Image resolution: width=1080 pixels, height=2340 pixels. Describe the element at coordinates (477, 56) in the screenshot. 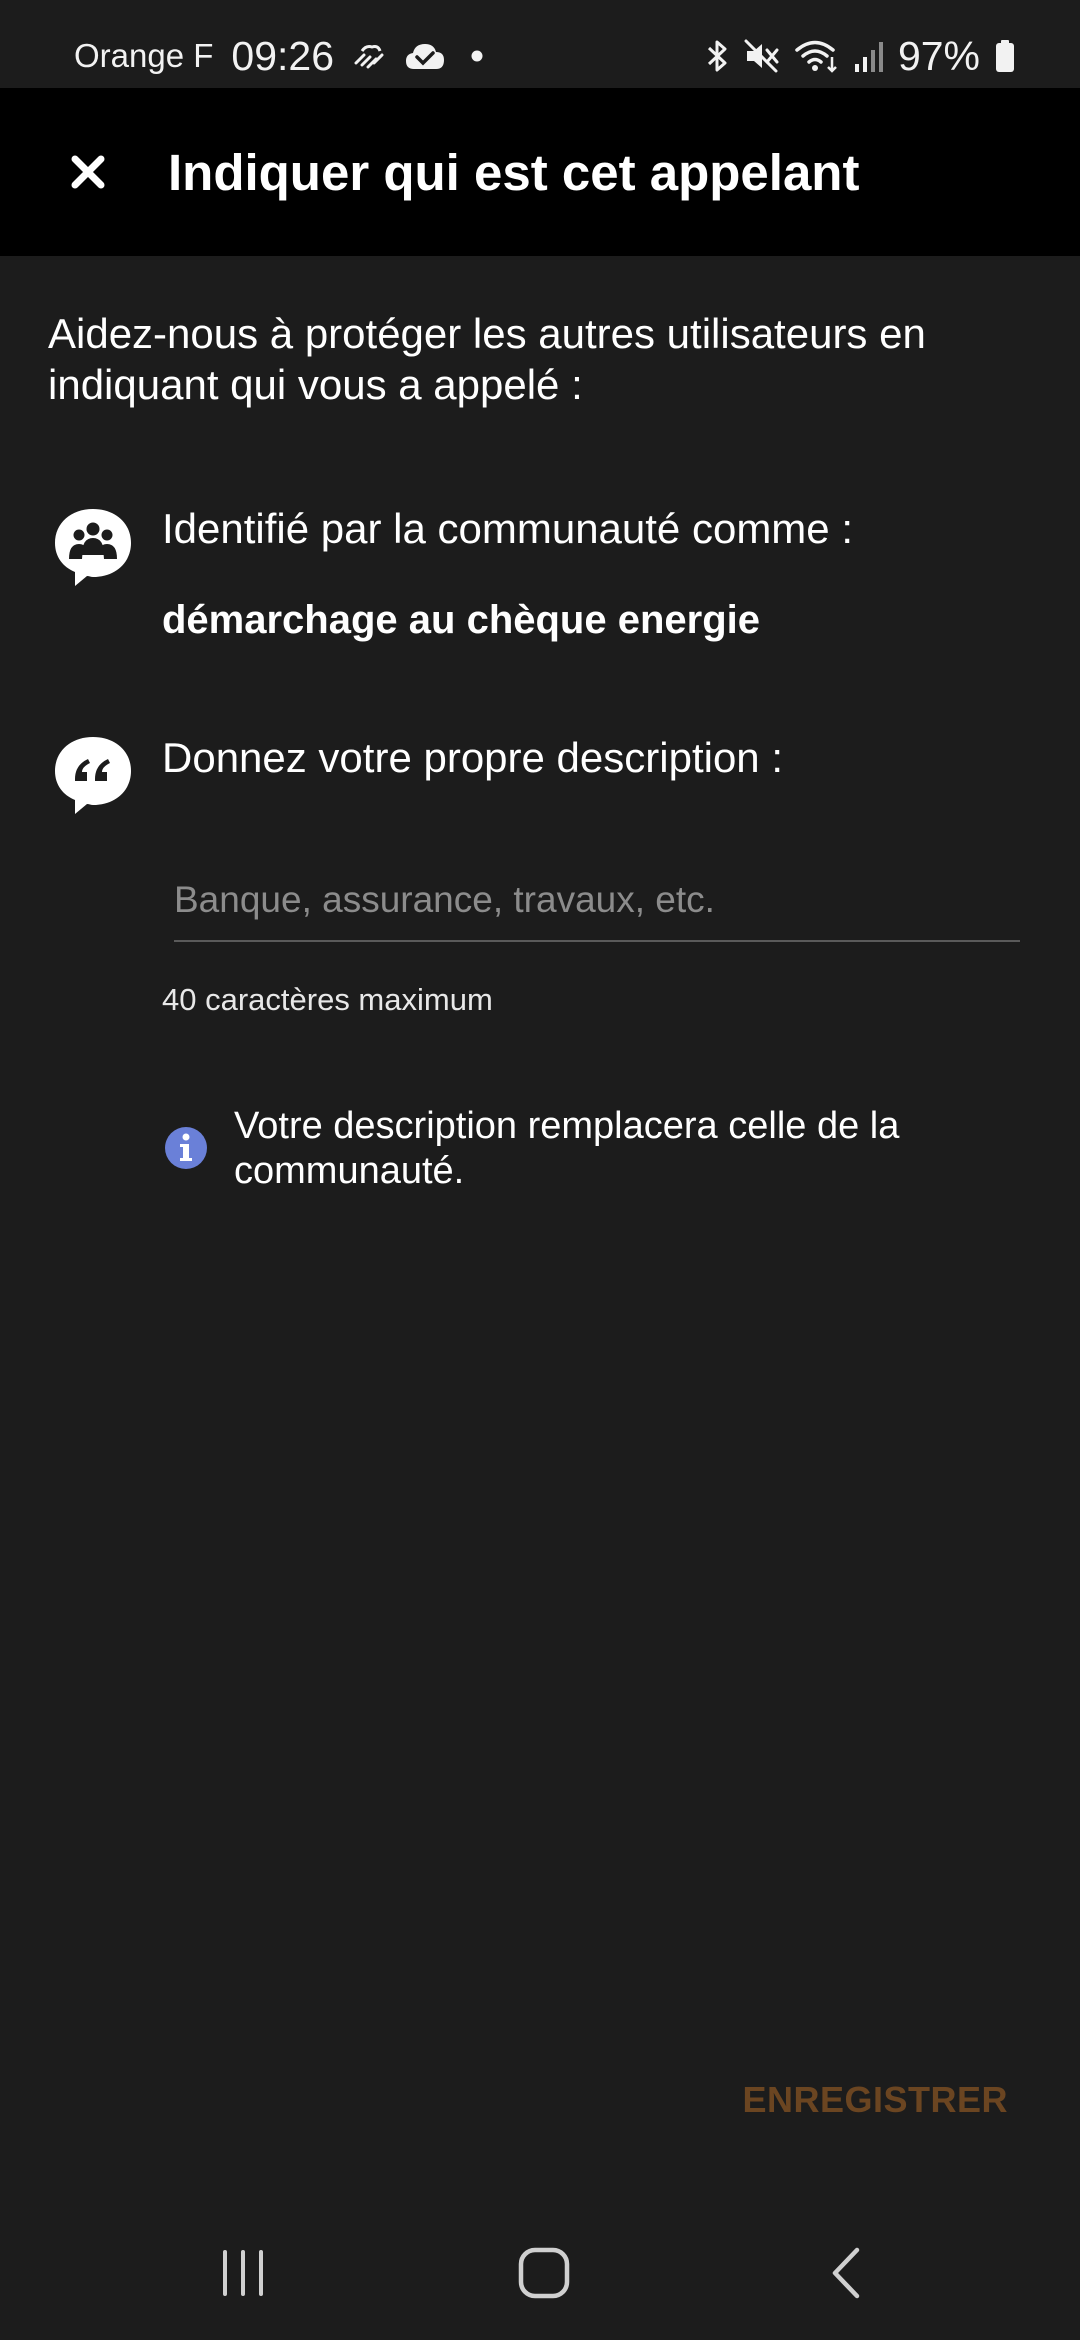

I see `dot-icon` at that location.